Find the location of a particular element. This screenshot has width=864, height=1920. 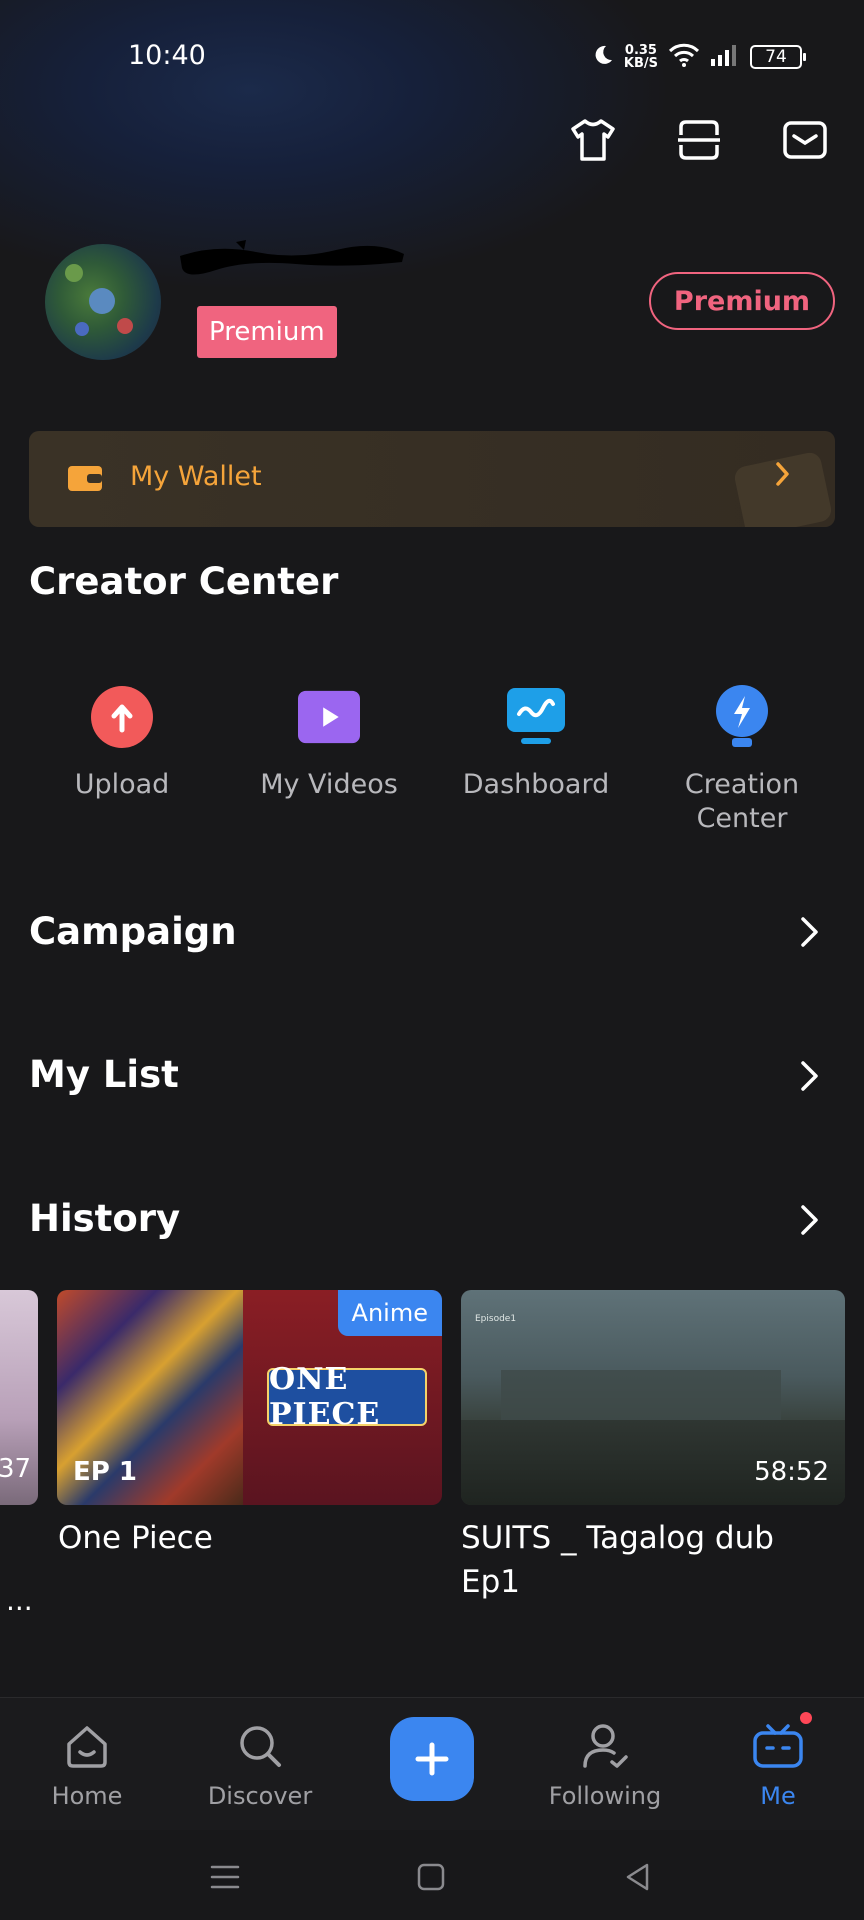

episode-label: EP 1 is located at coordinates (105, 1472).